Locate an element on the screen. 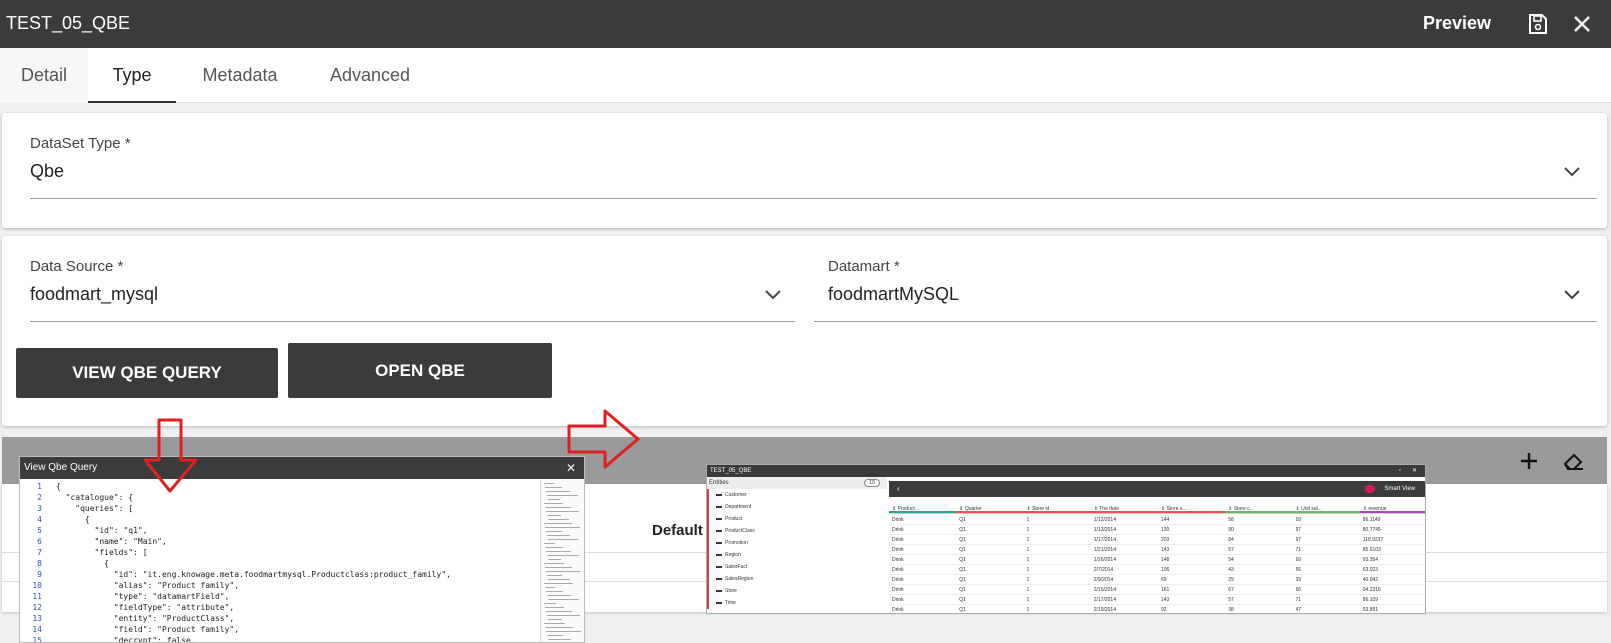 This screenshot has height=643, width=1611. view-qbe-query-button: VIEW QBE QUERY is located at coordinates (147, 373).